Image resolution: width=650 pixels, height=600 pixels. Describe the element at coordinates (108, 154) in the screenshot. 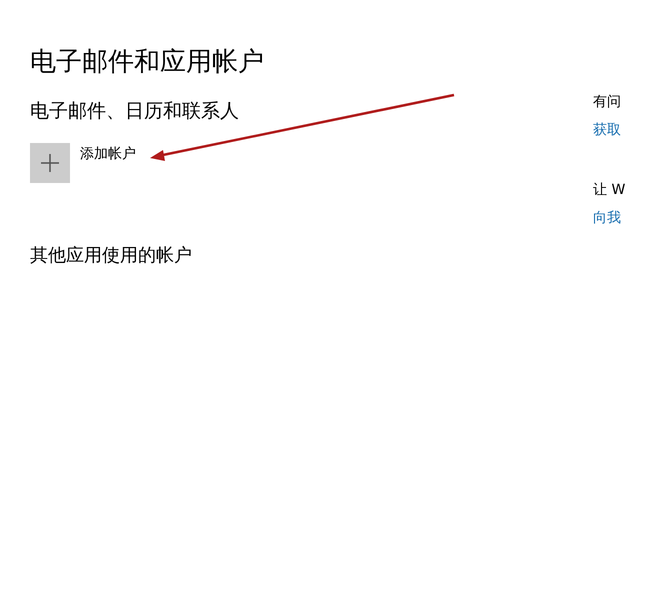

I see `add-account-link: 添加帐户` at that location.